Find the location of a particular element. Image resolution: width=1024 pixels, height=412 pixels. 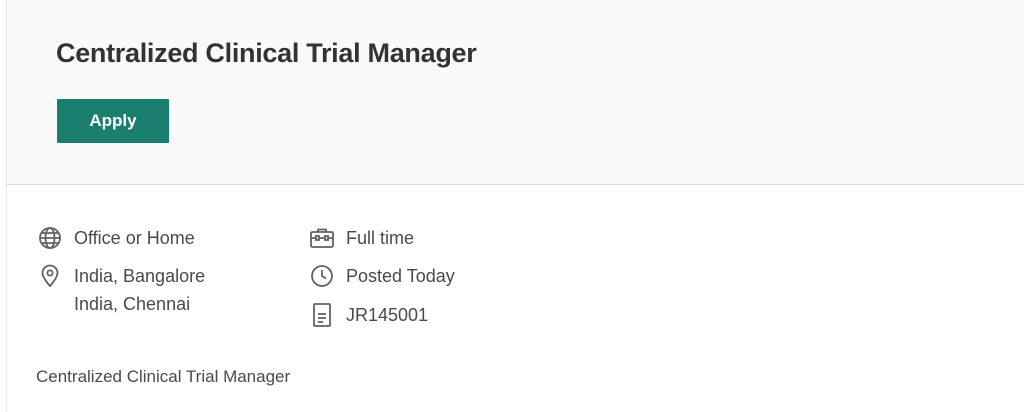

location-line: India, Chennai is located at coordinates (132, 304).